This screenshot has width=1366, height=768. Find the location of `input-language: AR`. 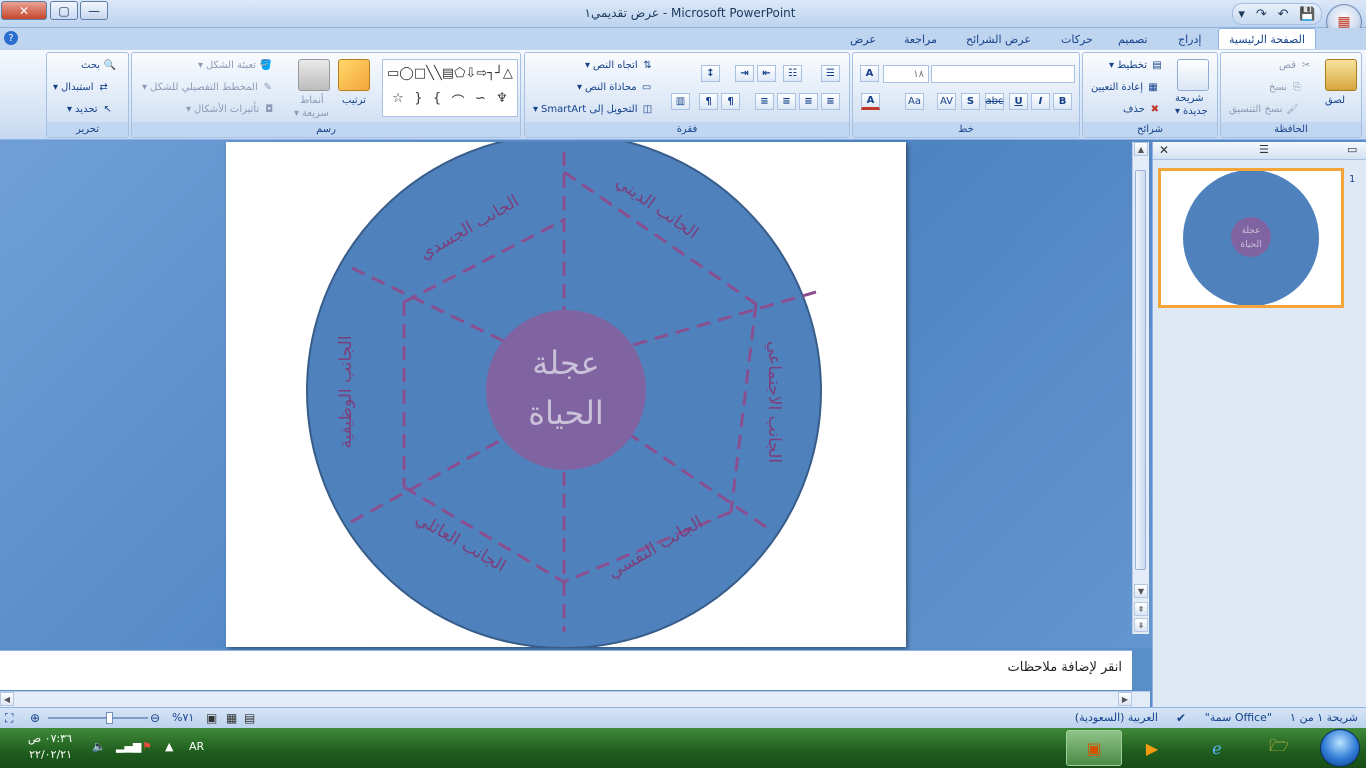

input-language: AR is located at coordinates (196, 746).